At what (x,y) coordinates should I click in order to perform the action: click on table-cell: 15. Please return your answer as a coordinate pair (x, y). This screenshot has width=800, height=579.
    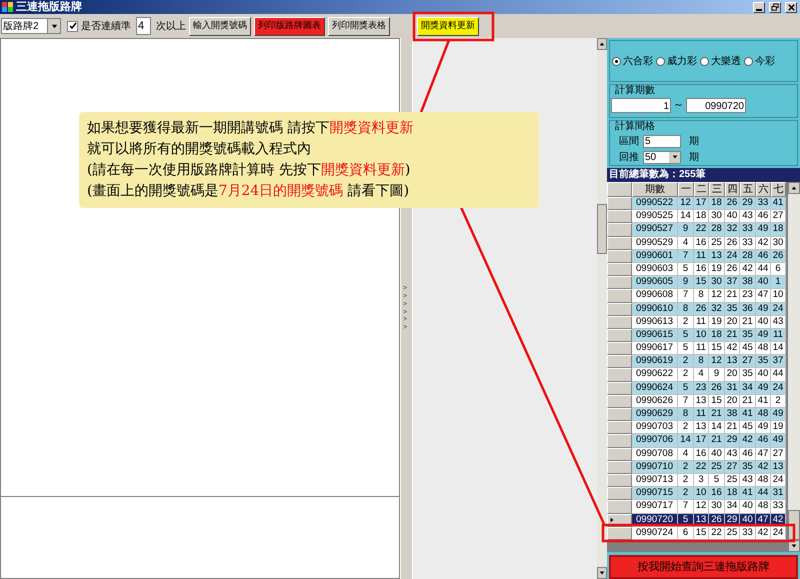
    Looking at the image, I should click on (717, 349).